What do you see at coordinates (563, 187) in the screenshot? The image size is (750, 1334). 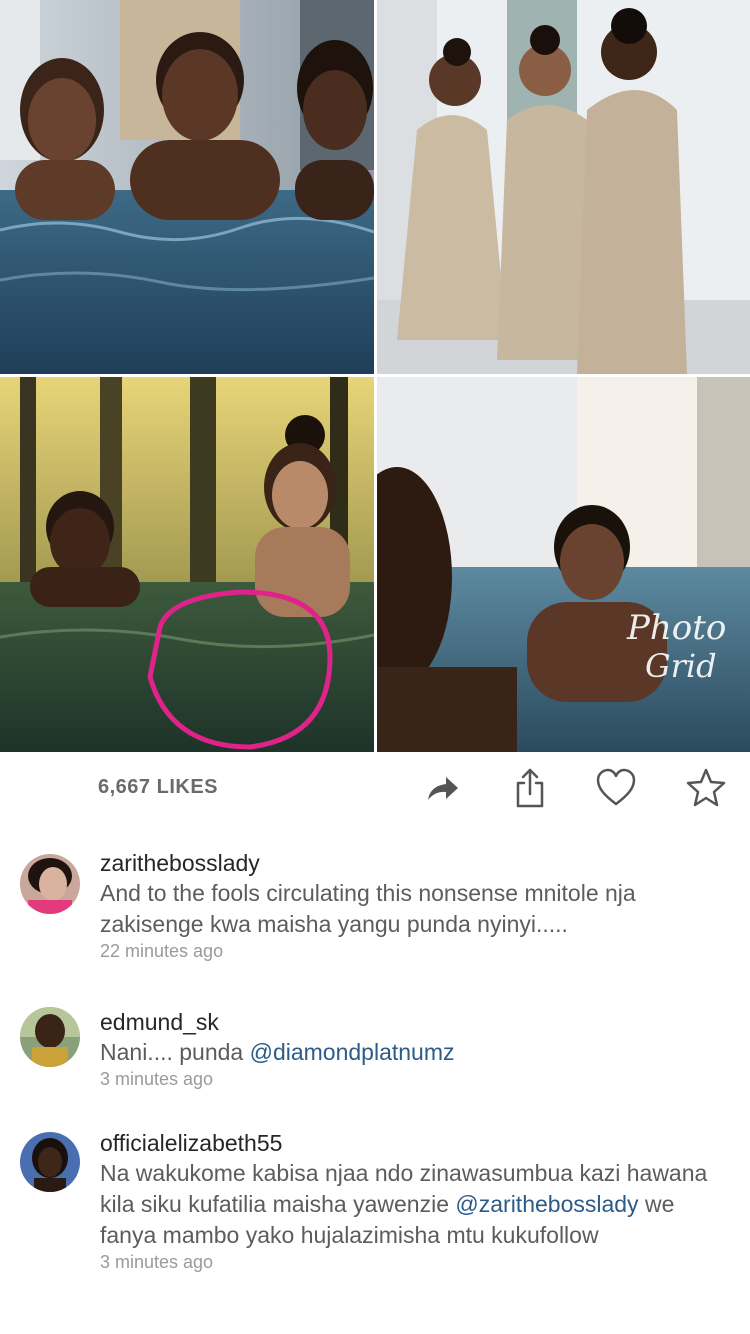 I see `collage-photo-robes` at bounding box center [563, 187].